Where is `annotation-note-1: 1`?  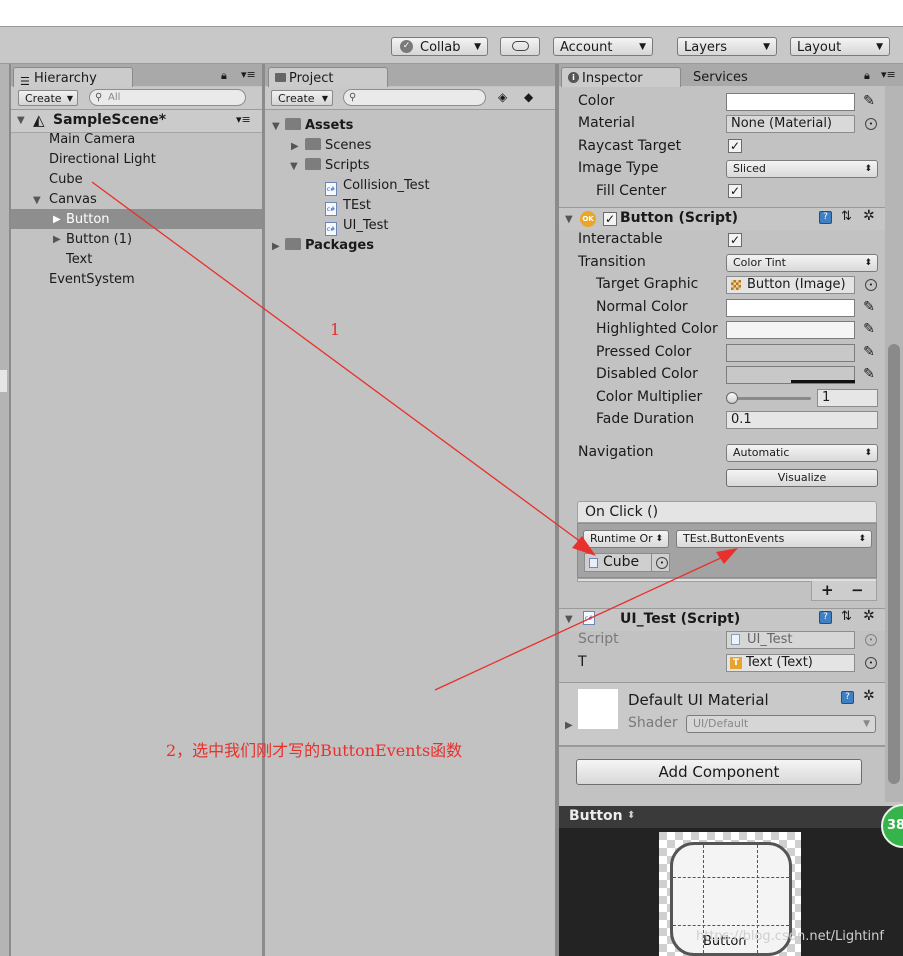
annotation-note-1: 1 is located at coordinates (335, 329).